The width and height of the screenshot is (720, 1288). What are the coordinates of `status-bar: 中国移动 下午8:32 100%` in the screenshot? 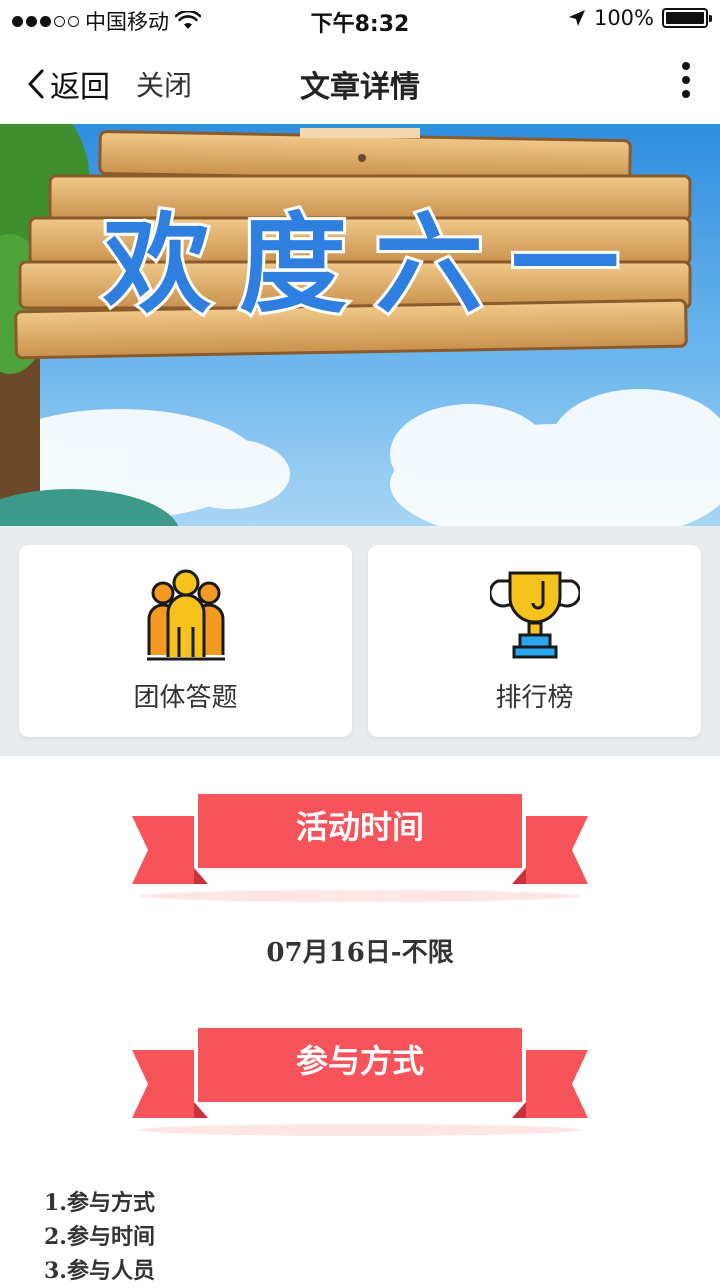 It's located at (360, 20).